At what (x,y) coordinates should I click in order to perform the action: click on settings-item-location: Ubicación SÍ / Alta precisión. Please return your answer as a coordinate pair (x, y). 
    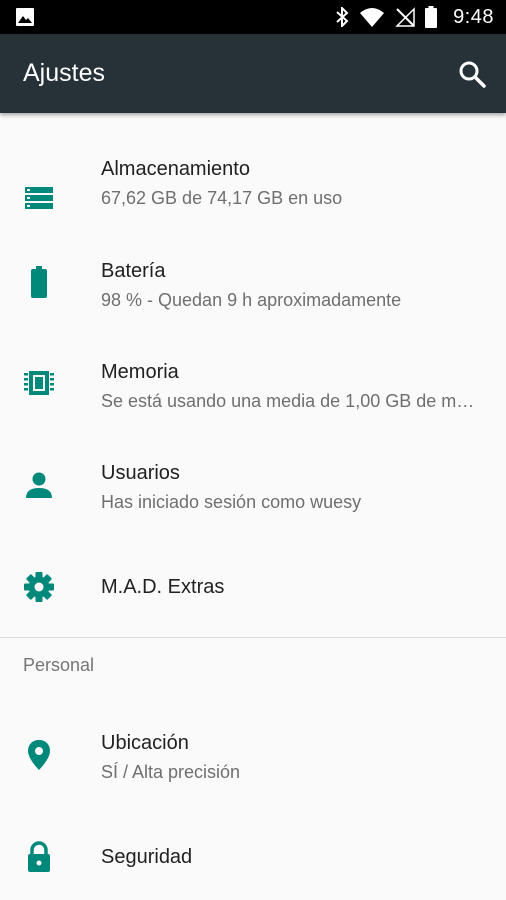
    Looking at the image, I should click on (253, 757).